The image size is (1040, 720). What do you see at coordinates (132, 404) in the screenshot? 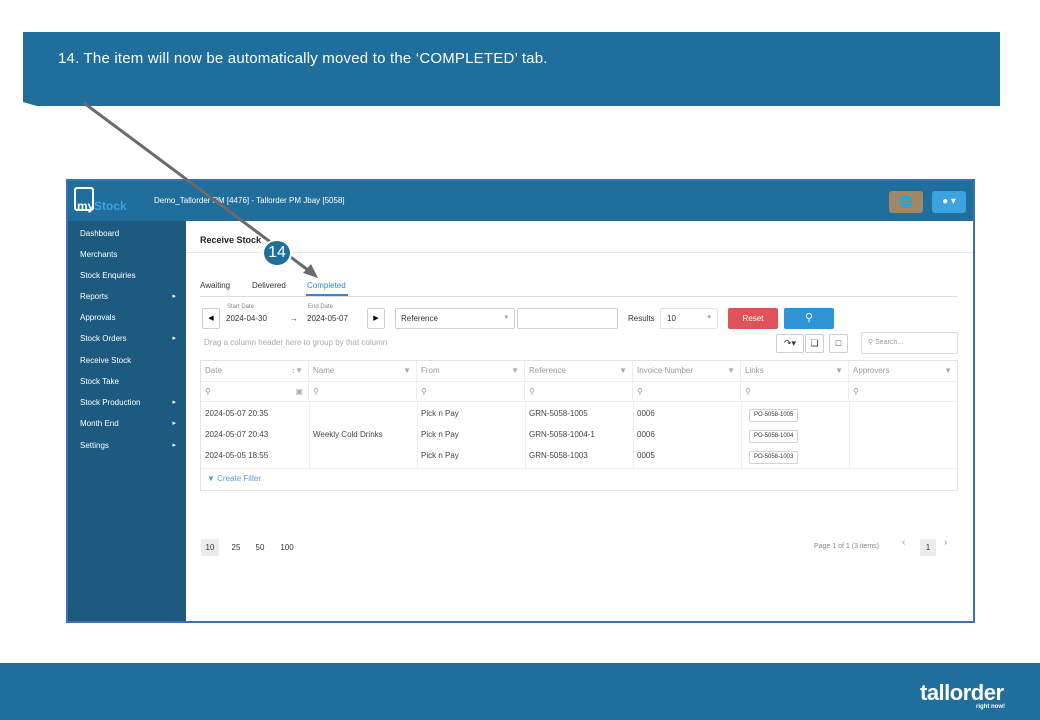
I see `sidebar-item-stock-production: Stock Production ▸` at bounding box center [132, 404].